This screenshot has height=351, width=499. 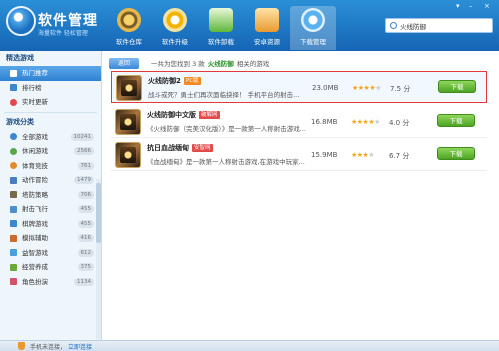 I want to click on upgrade-icon, so click(x=175, y=20).